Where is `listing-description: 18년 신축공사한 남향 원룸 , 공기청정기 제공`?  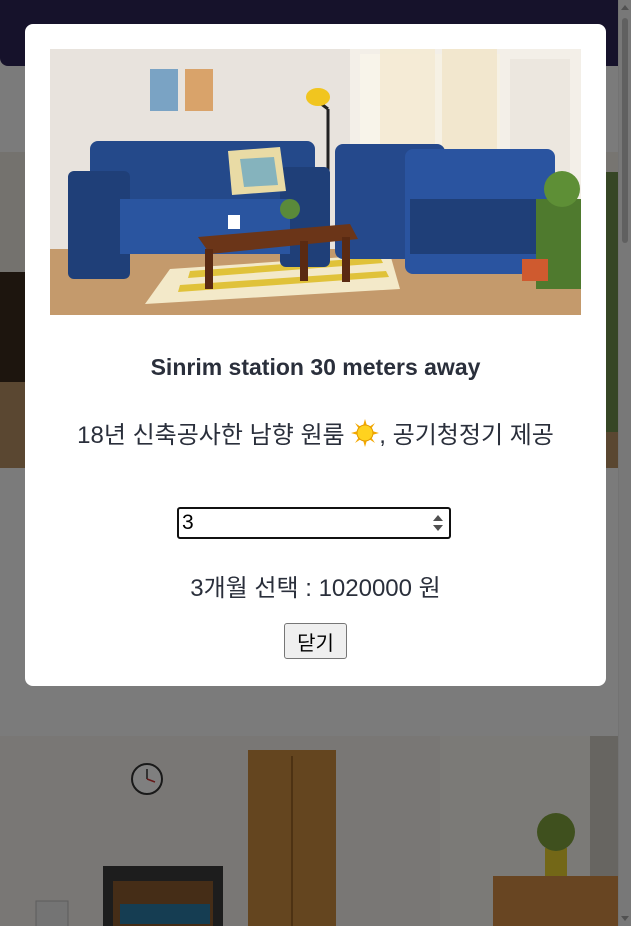
listing-description: 18년 신축공사한 남향 원룸 , 공기청정기 제공 is located at coordinates (315, 437).